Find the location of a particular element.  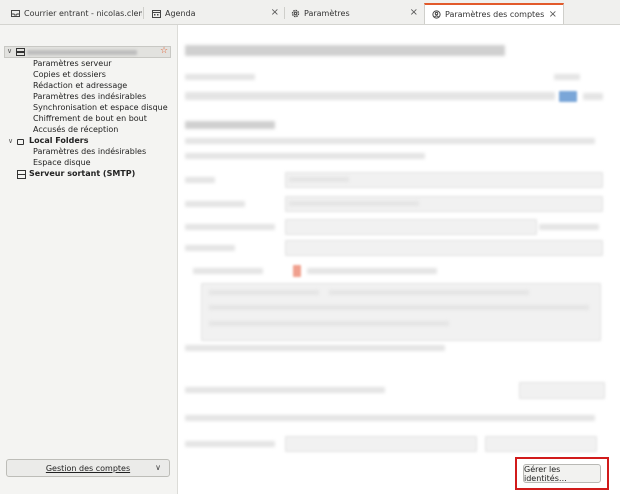

redacted-color-swatch is located at coordinates (568, 96).